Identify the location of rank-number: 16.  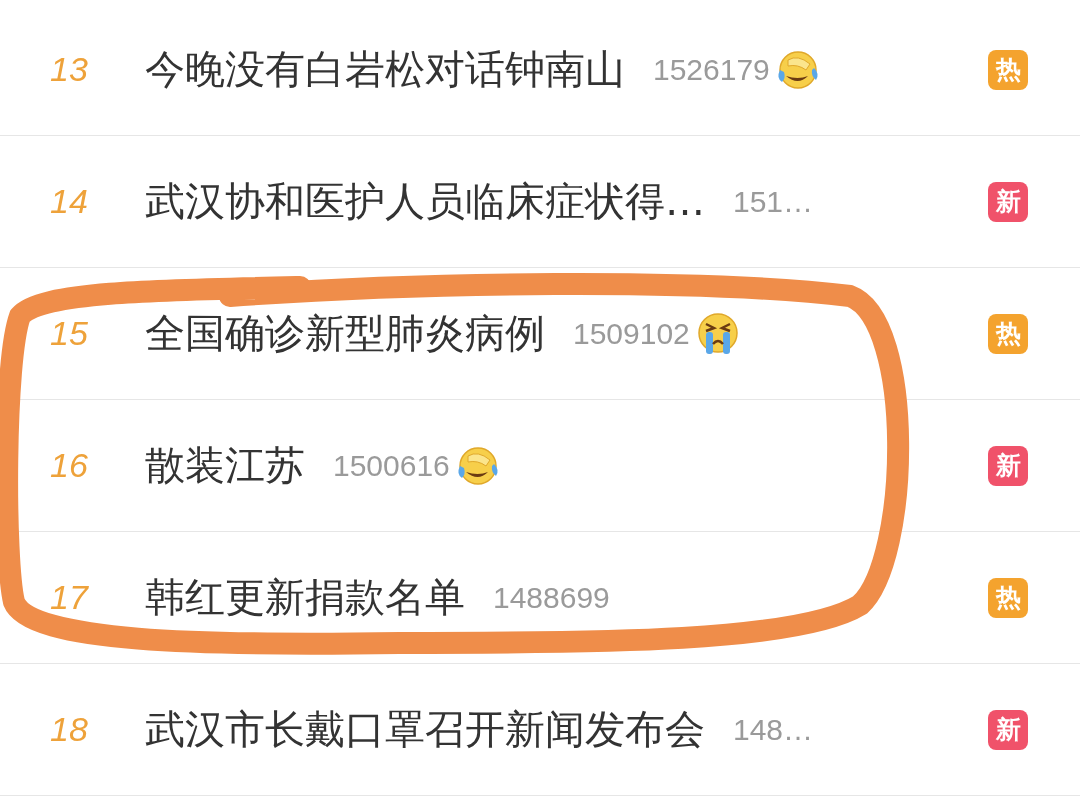
(69, 465).